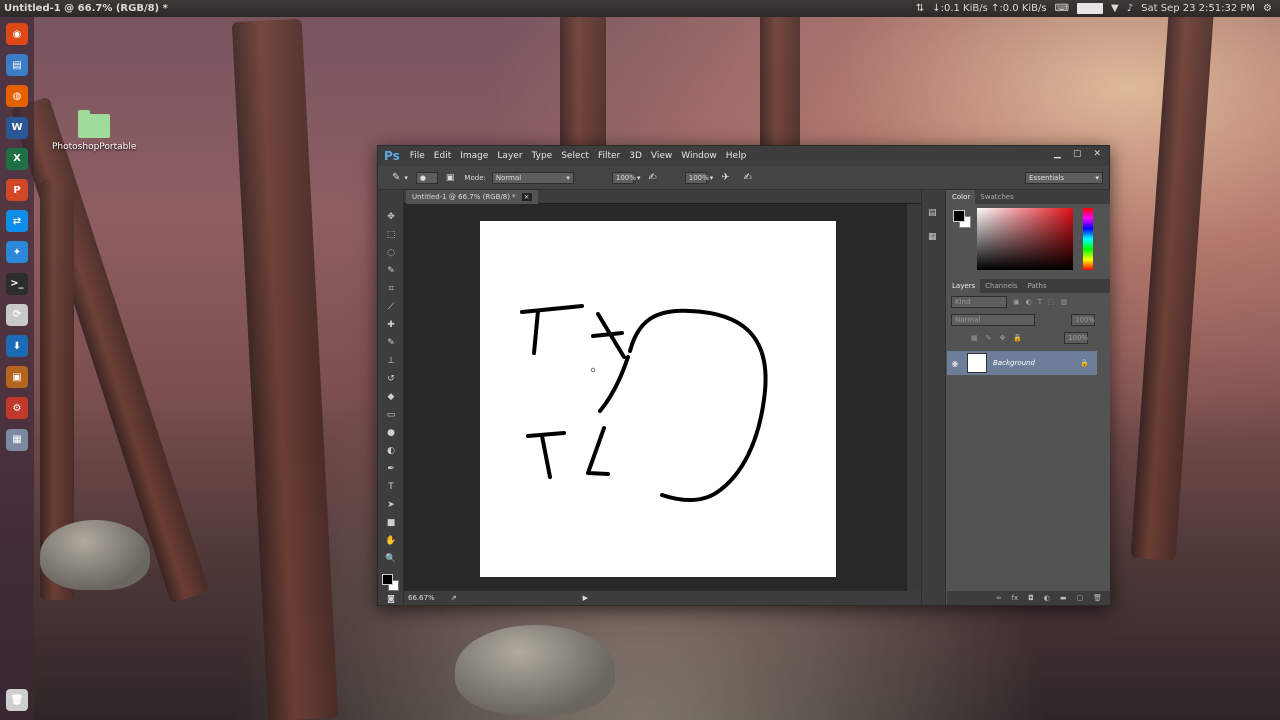 The image size is (1280, 720). I want to click on teamviewer-icon: ⇄, so click(17, 221).